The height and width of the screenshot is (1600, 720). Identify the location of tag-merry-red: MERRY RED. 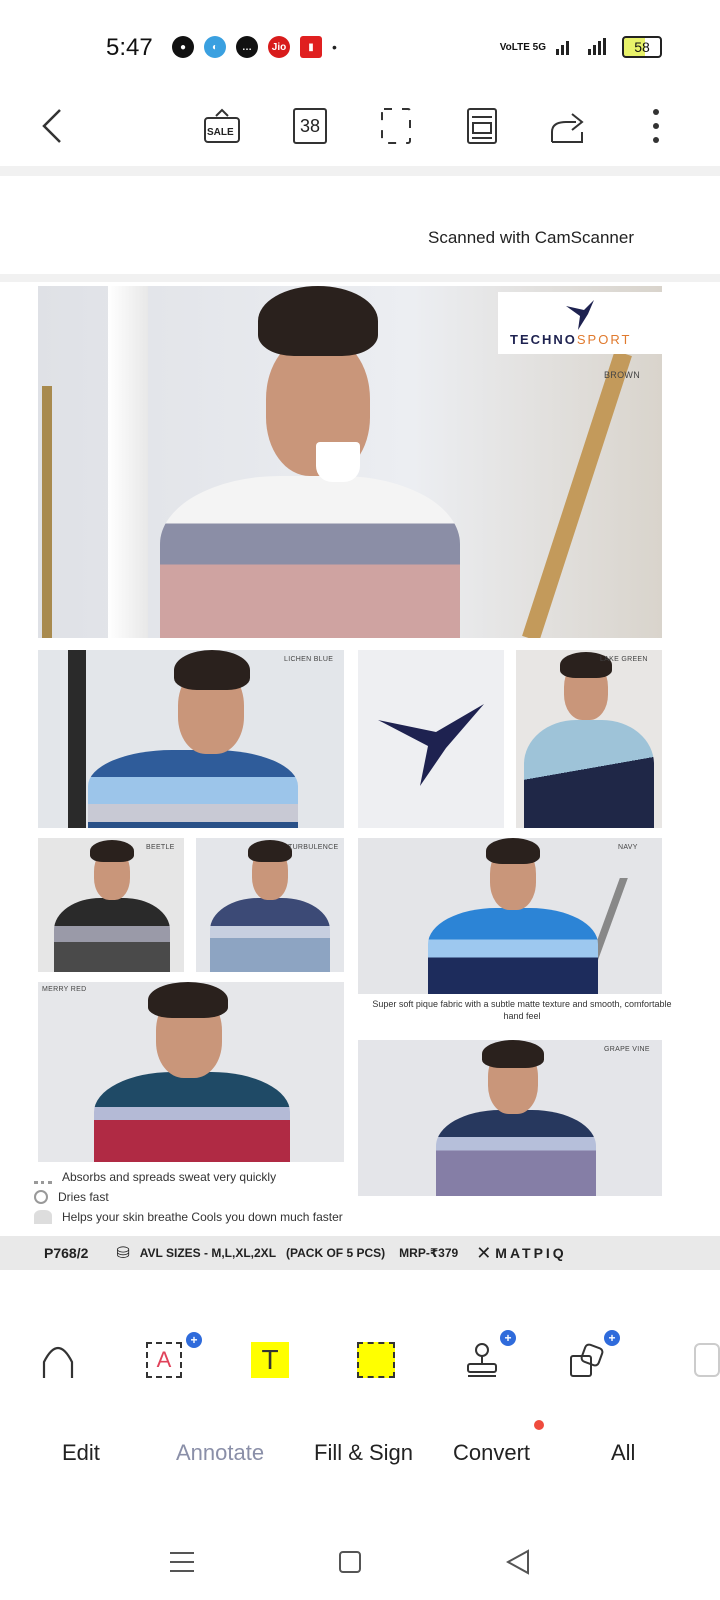
(64, 989).